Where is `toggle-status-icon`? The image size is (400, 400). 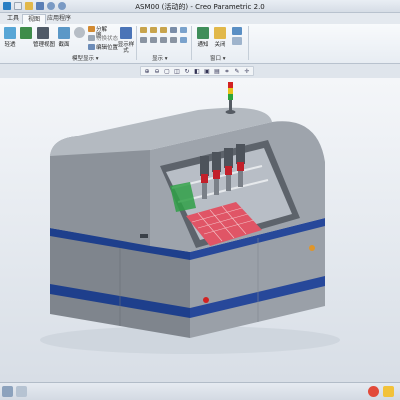
toggle-status-icon is located at coordinates (91, 38).